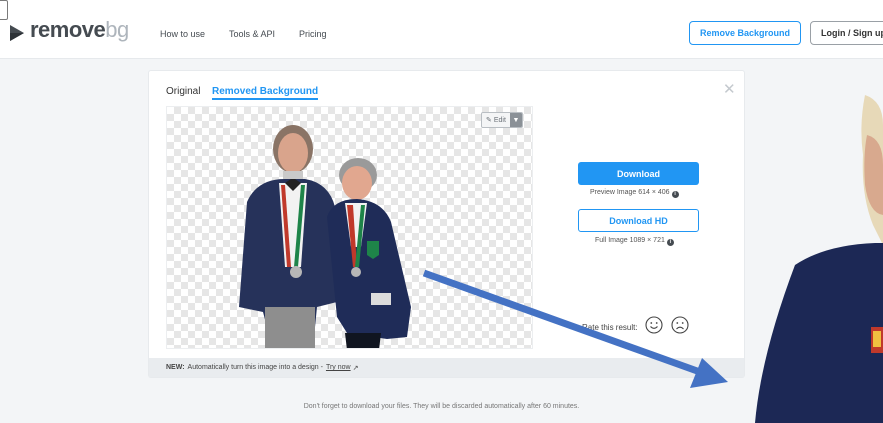 The image size is (883, 423). Describe the element at coordinates (325, 236) in the screenshot. I see `cutout-people-image` at that location.